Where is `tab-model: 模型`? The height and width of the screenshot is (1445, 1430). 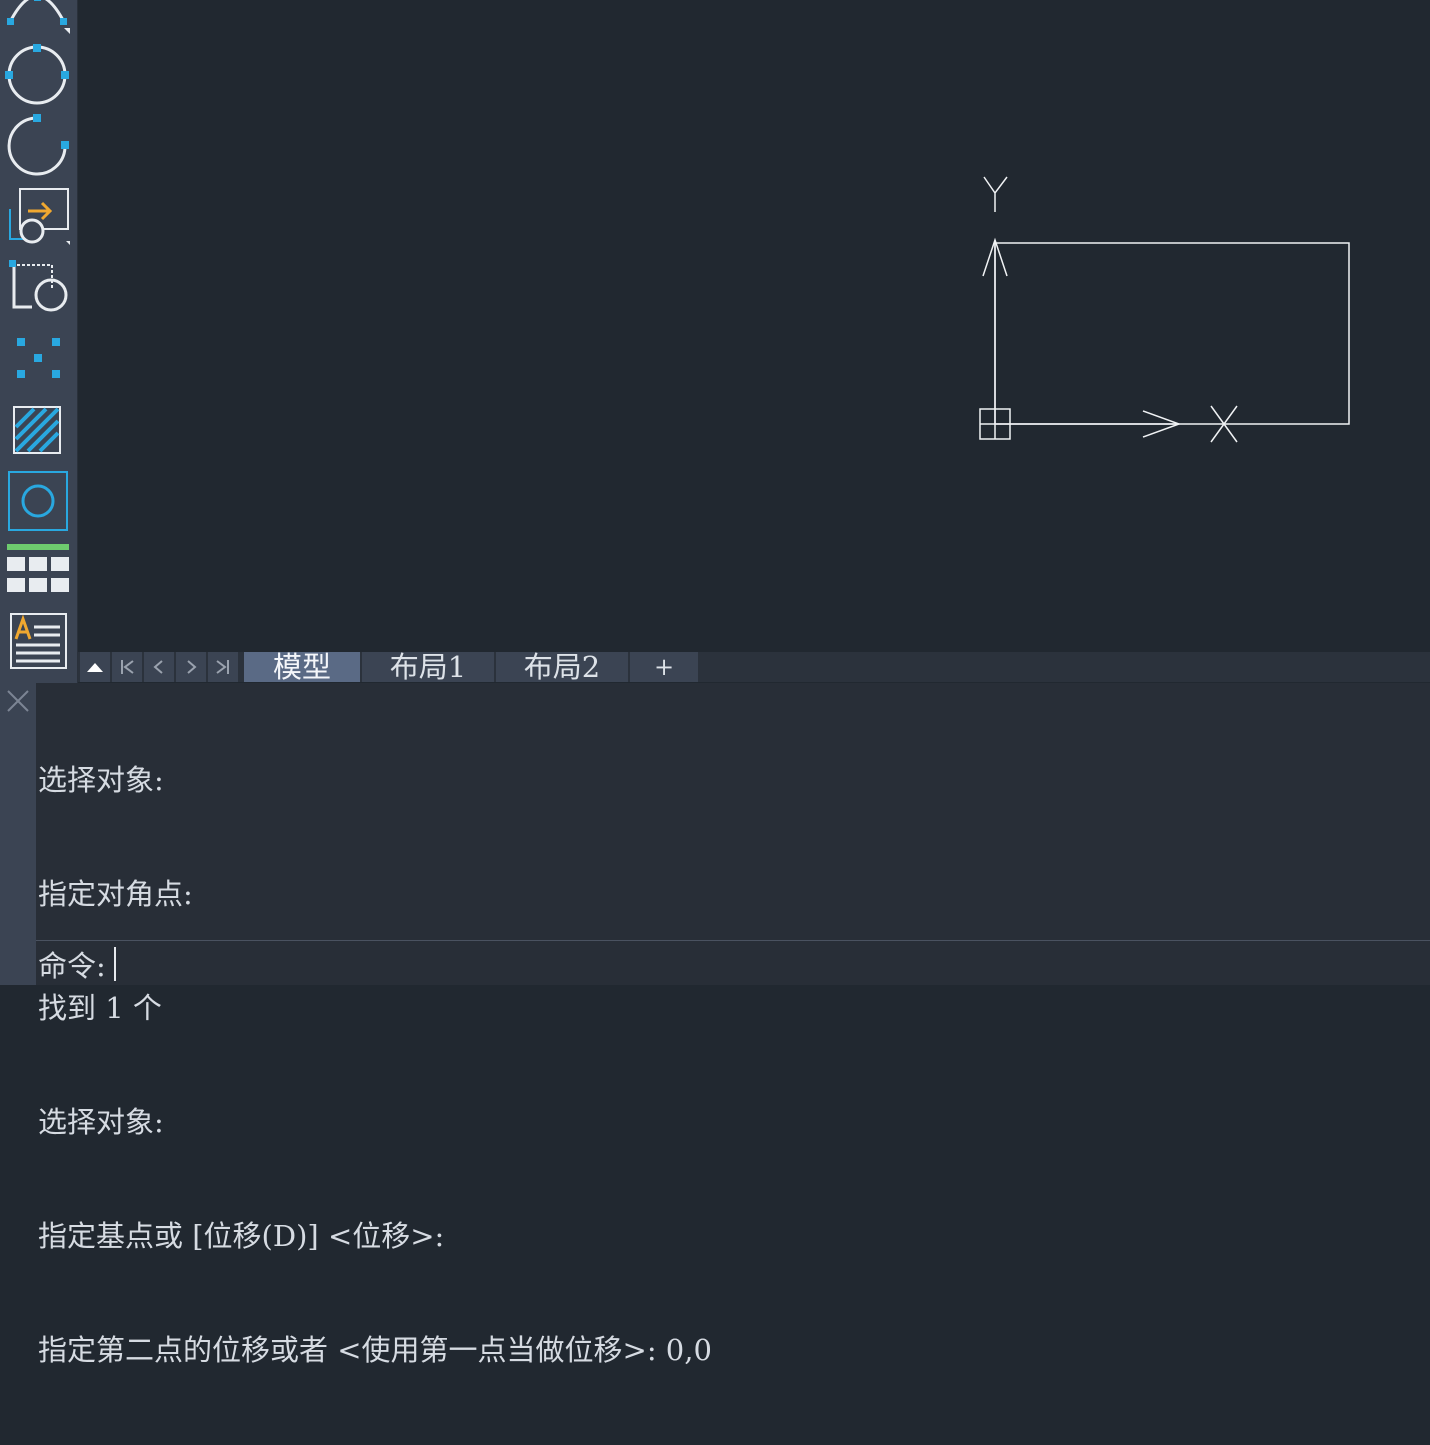
tab-model: 模型 is located at coordinates (302, 667).